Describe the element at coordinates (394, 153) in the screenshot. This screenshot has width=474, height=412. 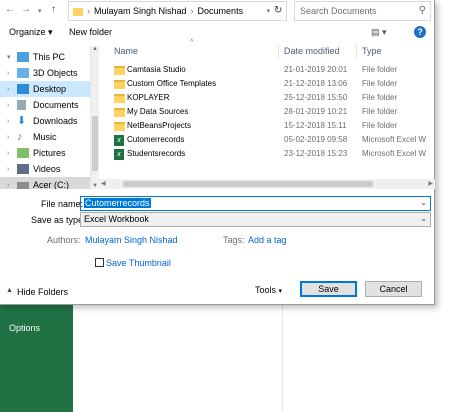
I see `file-type: Microsoft Excel W` at that location.